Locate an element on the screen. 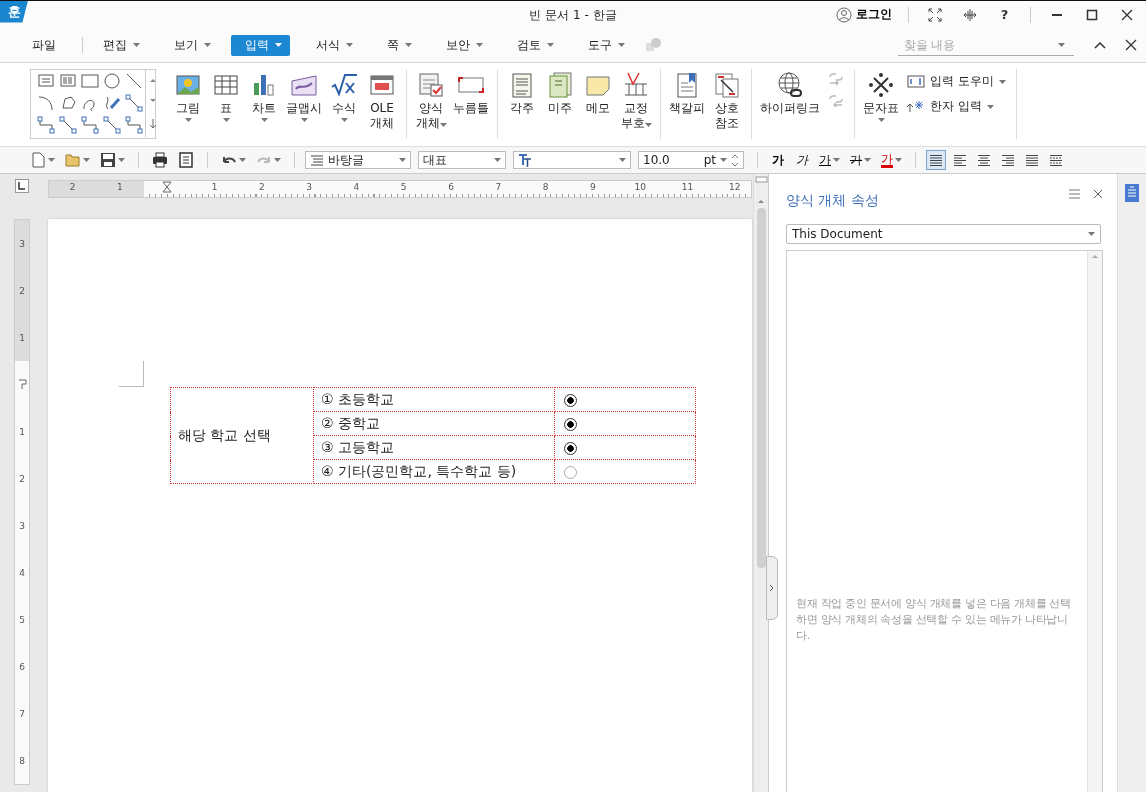 This screenshot has width=1146, height=792. expand-arrow-icon is located at coordinates (152, 124).